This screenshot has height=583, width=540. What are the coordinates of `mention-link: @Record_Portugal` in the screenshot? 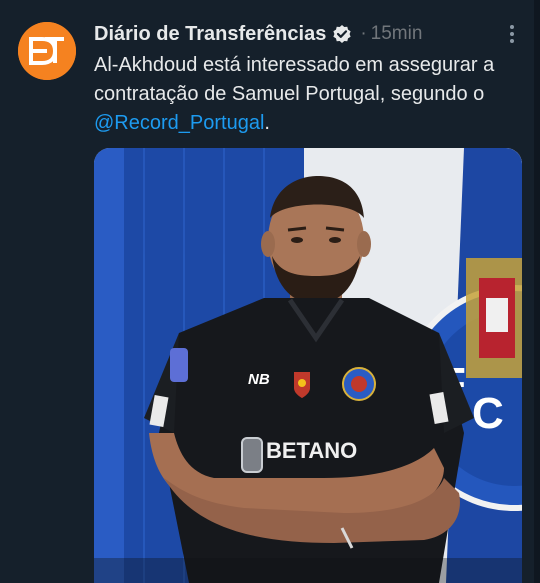 It's located at (179, 123).